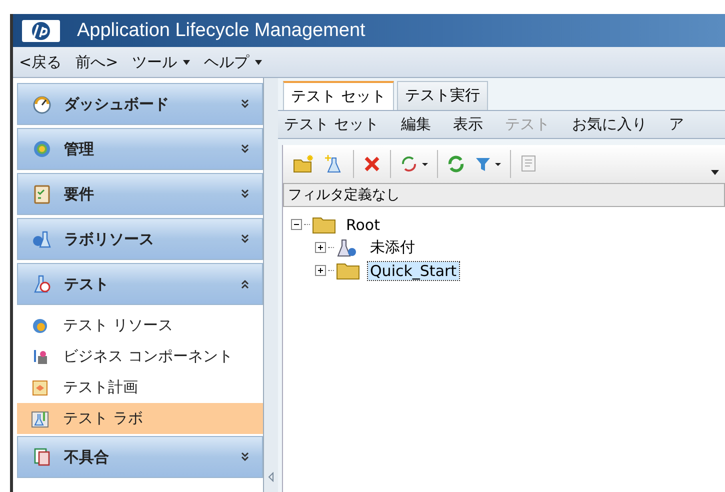 This screenshot has width=725, height=492. Describe the element at coordinates (140, 194) in the screenshot. I see `module-header: 要件` at that location.